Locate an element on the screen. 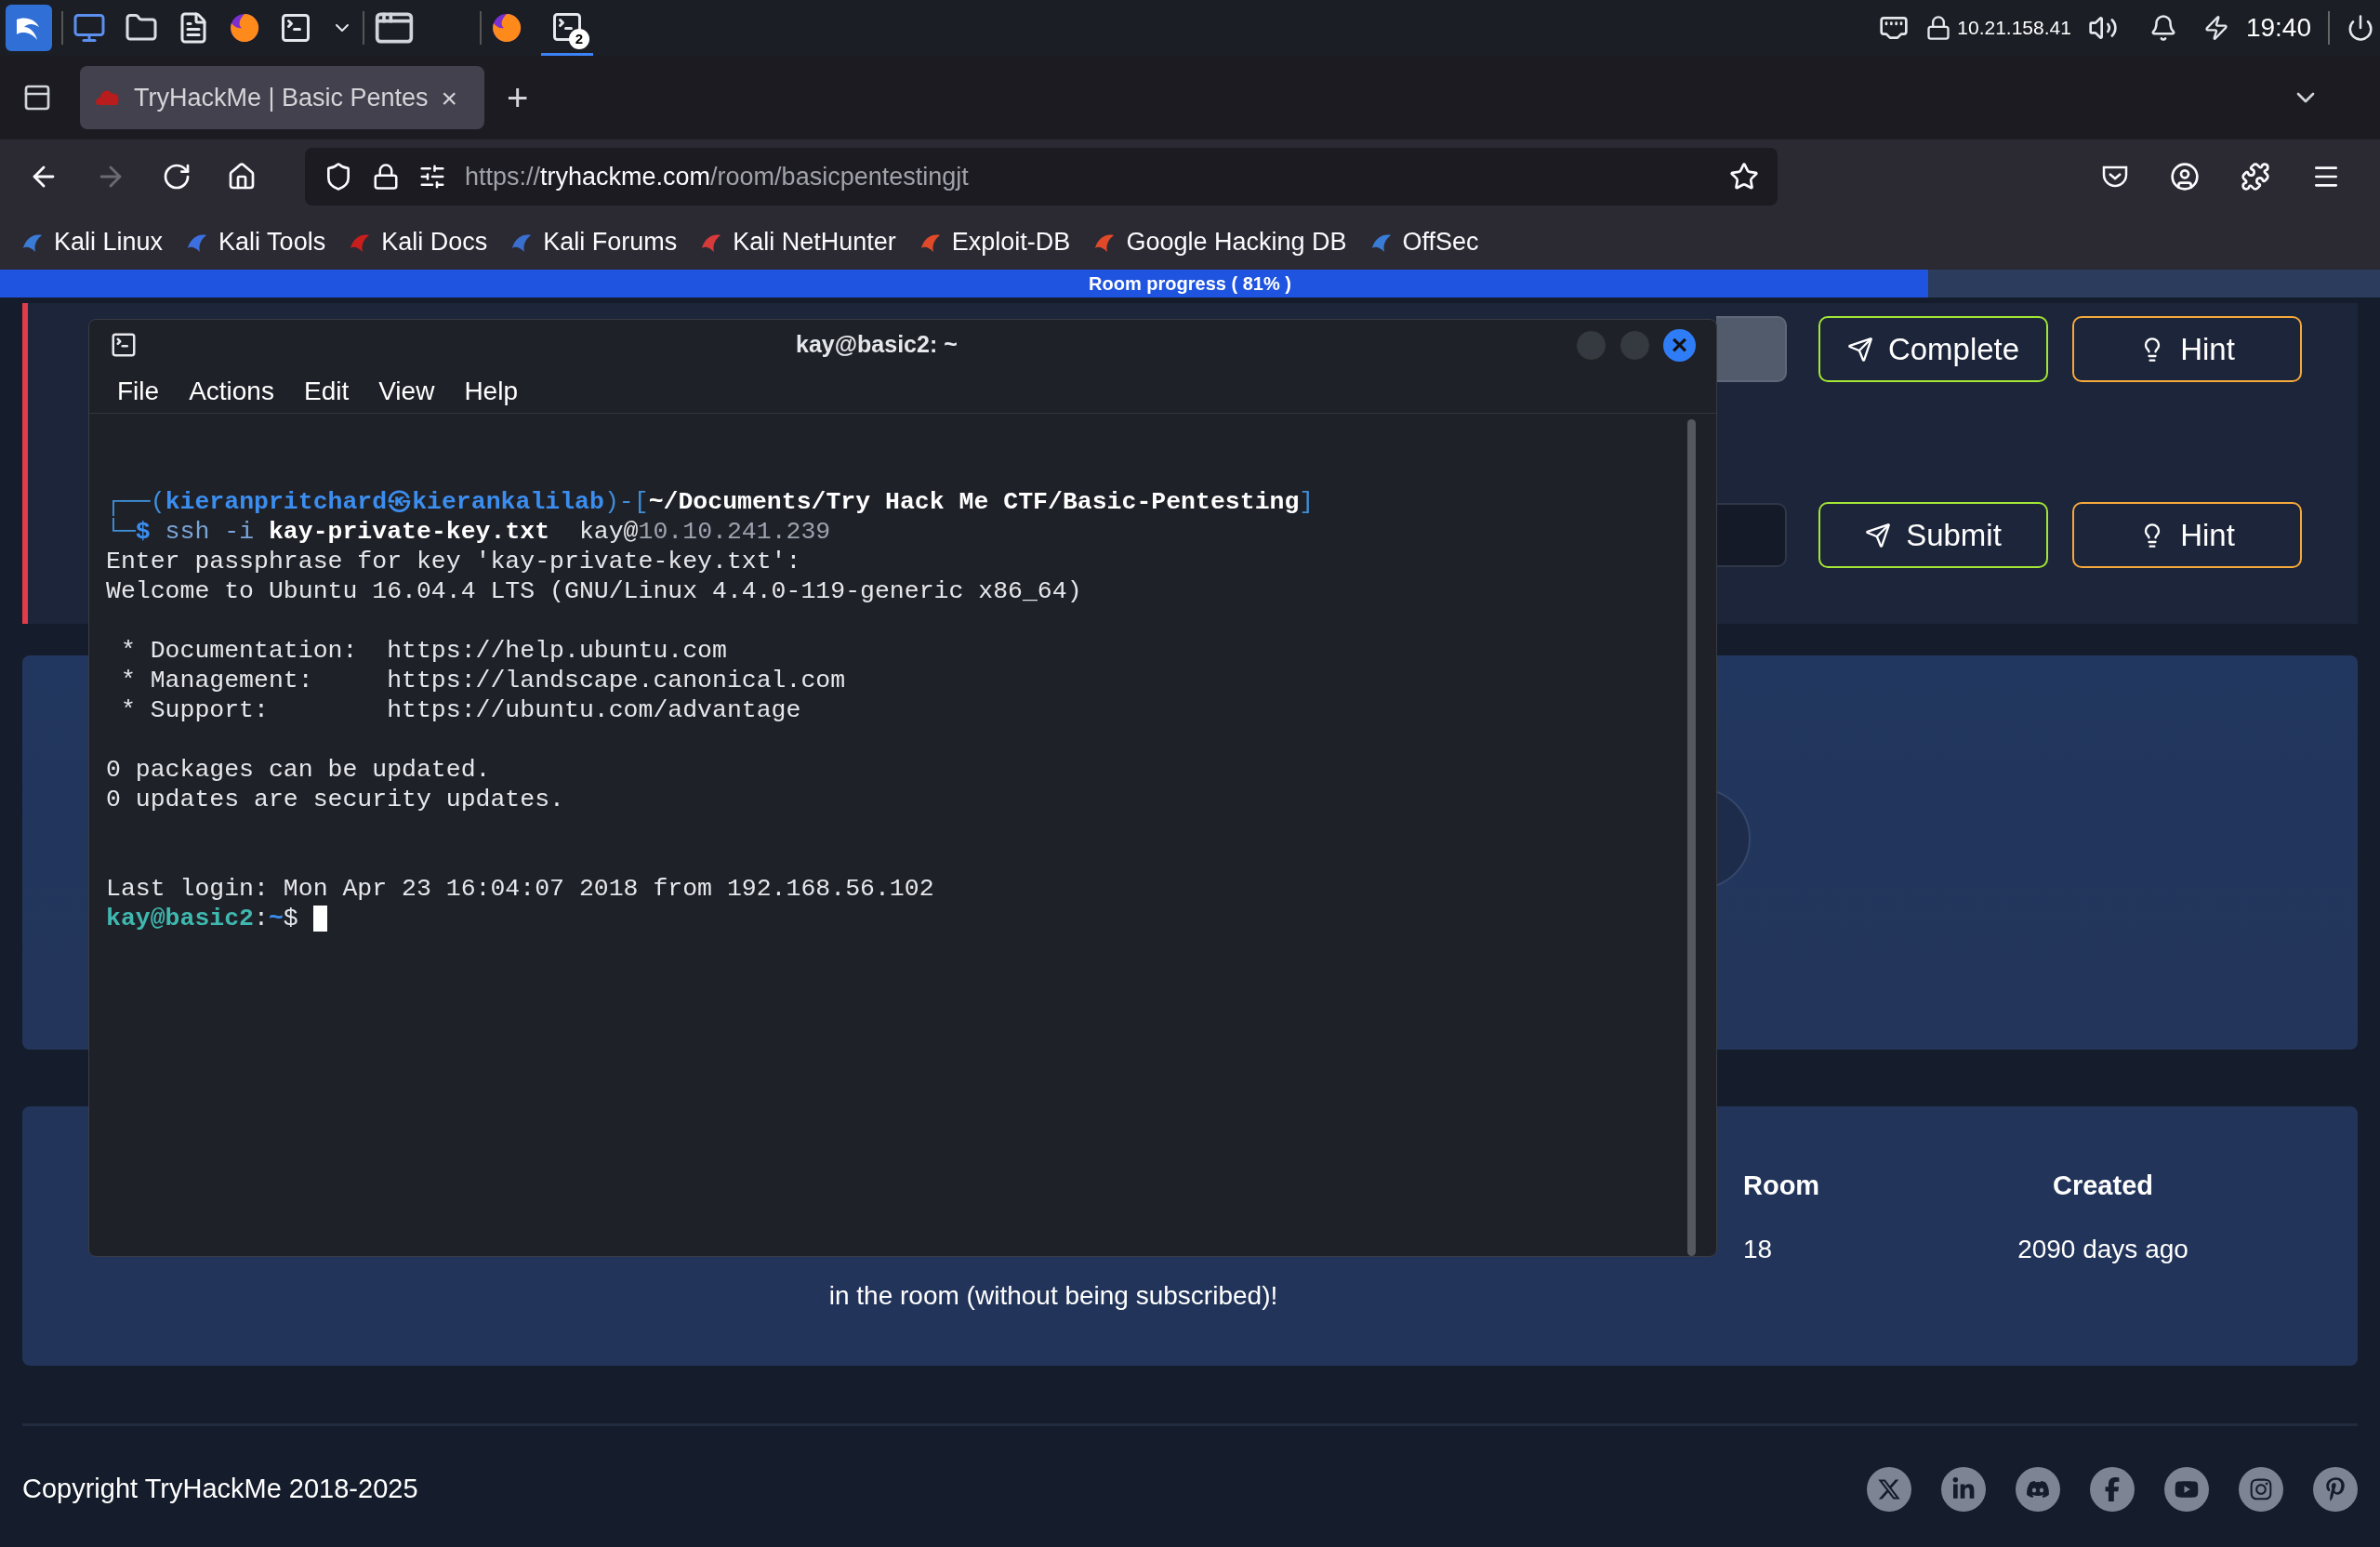 This screenshot has height=1547, width=2380. bookmark-star-icon is located at coordinates (1744, 177).